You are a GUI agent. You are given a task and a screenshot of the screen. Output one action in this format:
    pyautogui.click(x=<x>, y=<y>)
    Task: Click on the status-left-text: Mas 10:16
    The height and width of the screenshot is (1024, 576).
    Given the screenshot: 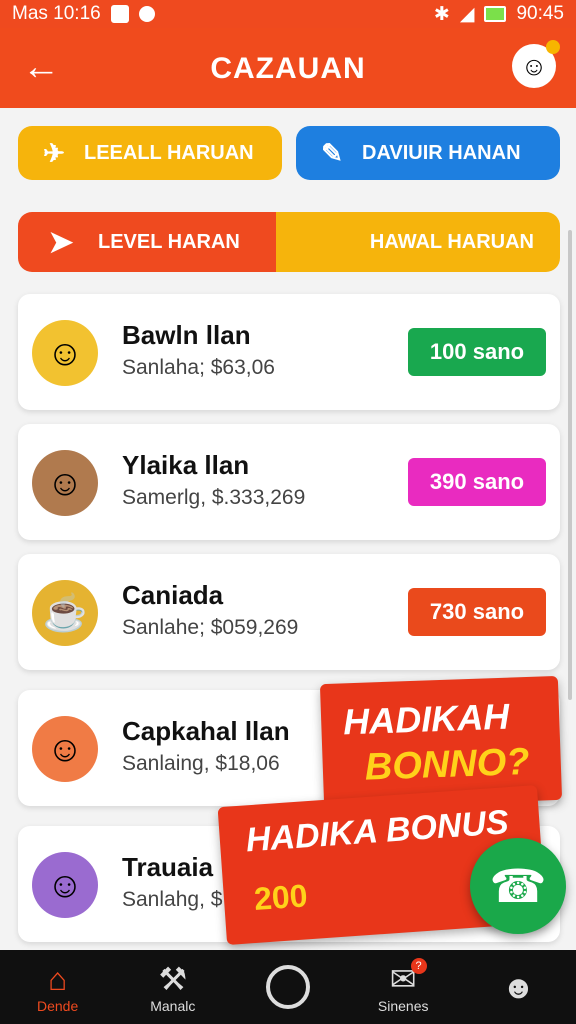 What is the action you would take?
    pyautogui.click(x=56, y=13)
    